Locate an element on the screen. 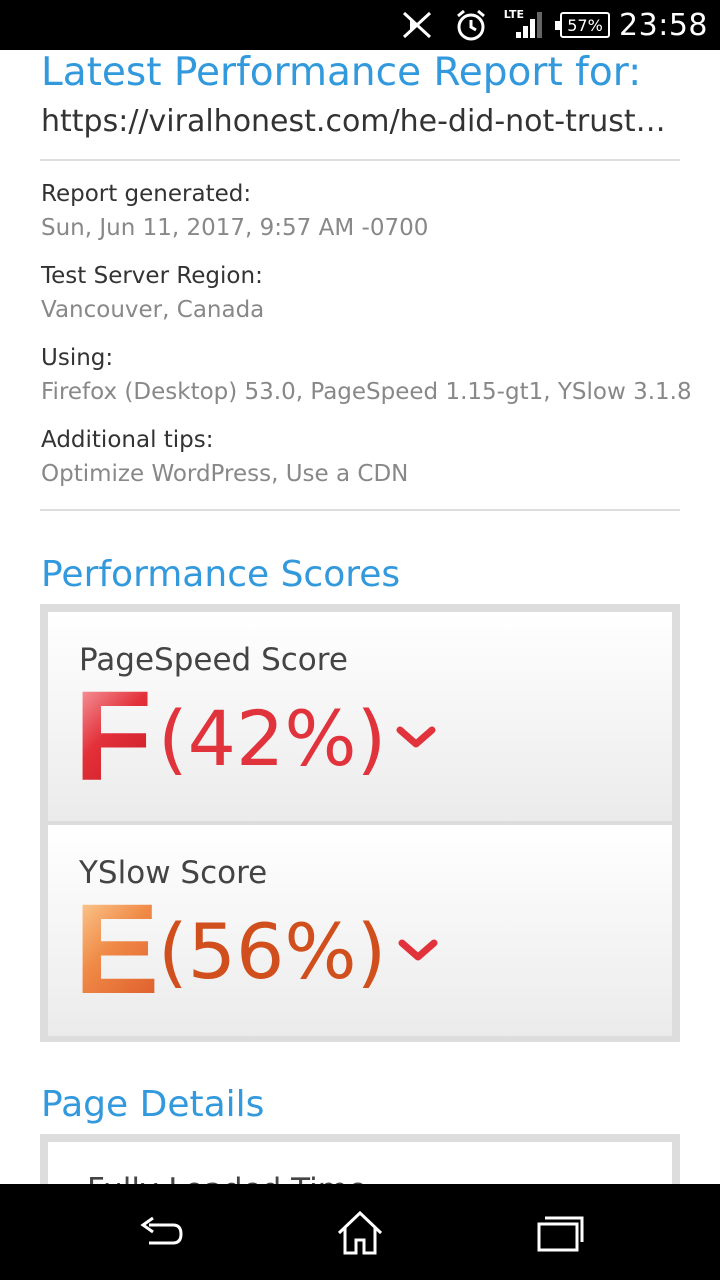 The height and width of the screenshot is (1280, 720). pagespeed-score-panel: PageSpeed Score F (42%) is located at coordinates (360, 717).